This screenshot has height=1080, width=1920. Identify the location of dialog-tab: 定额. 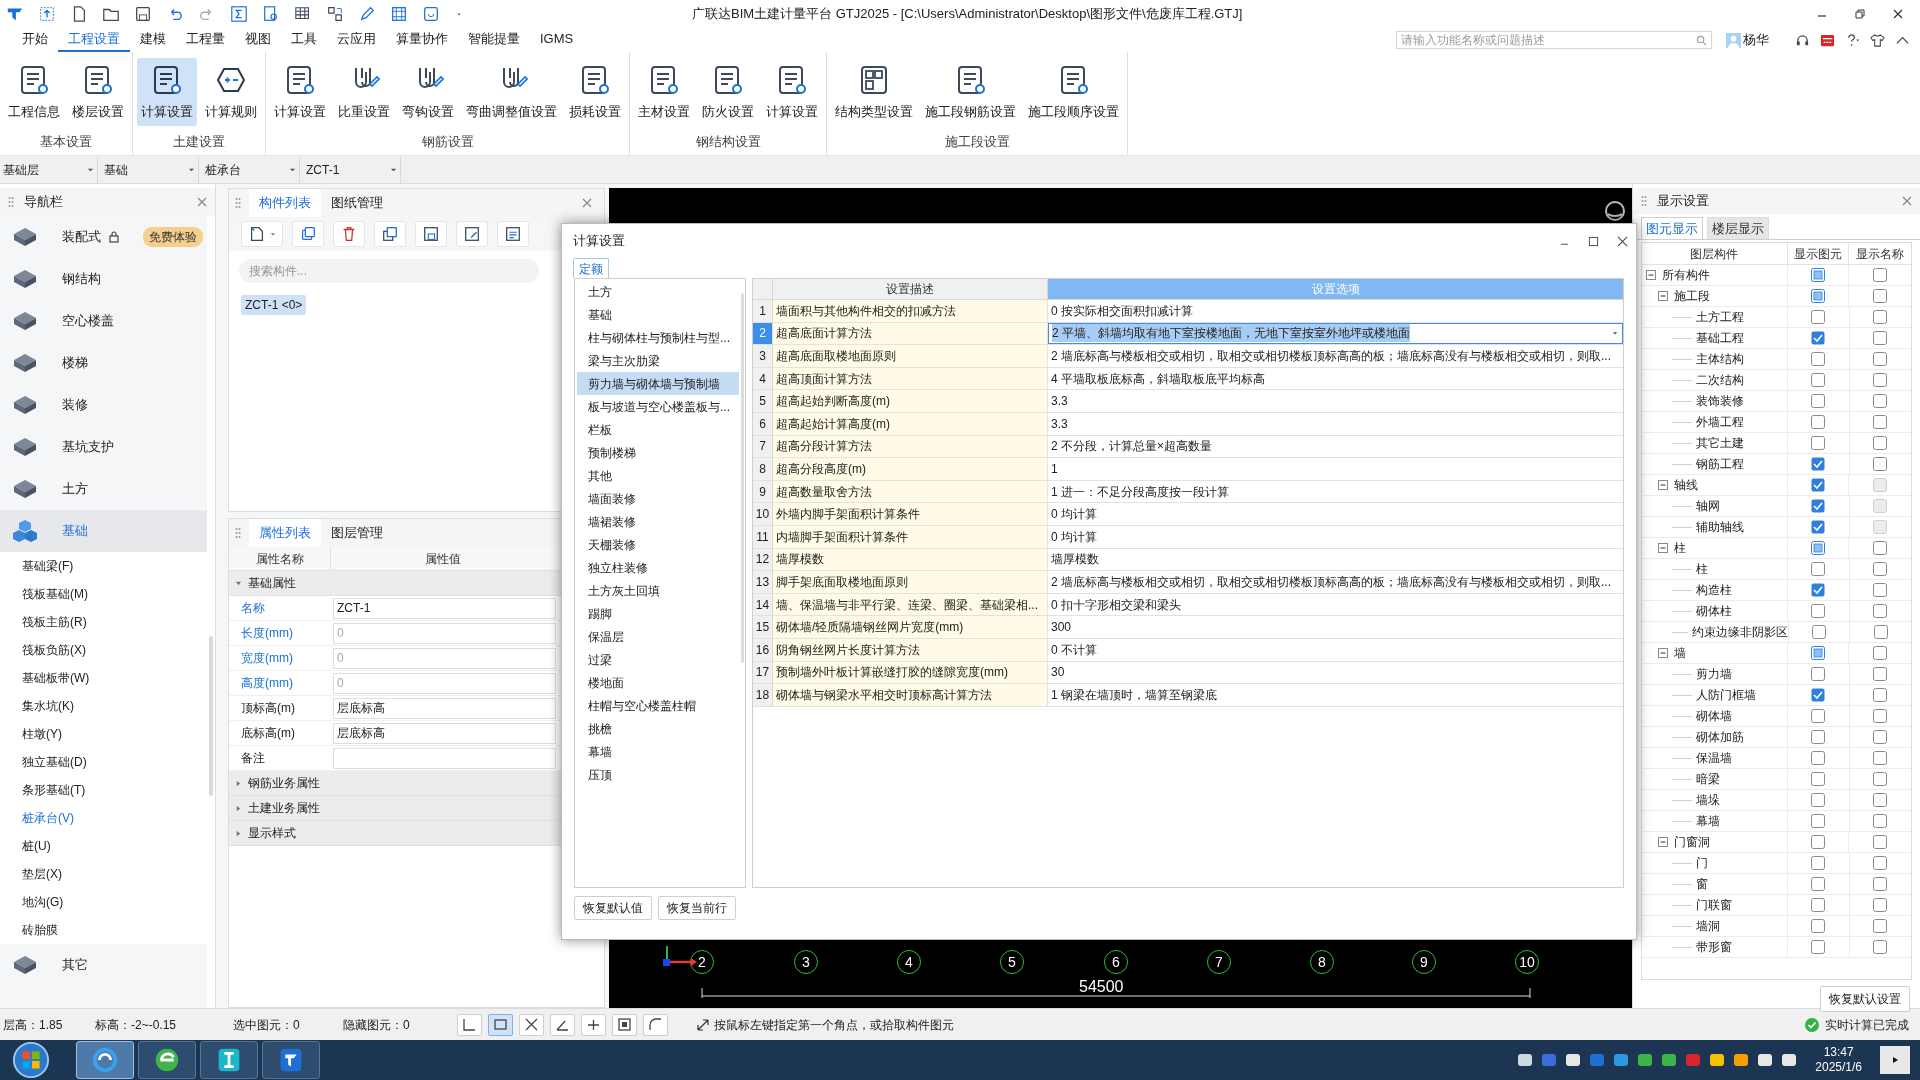
(591, 268).